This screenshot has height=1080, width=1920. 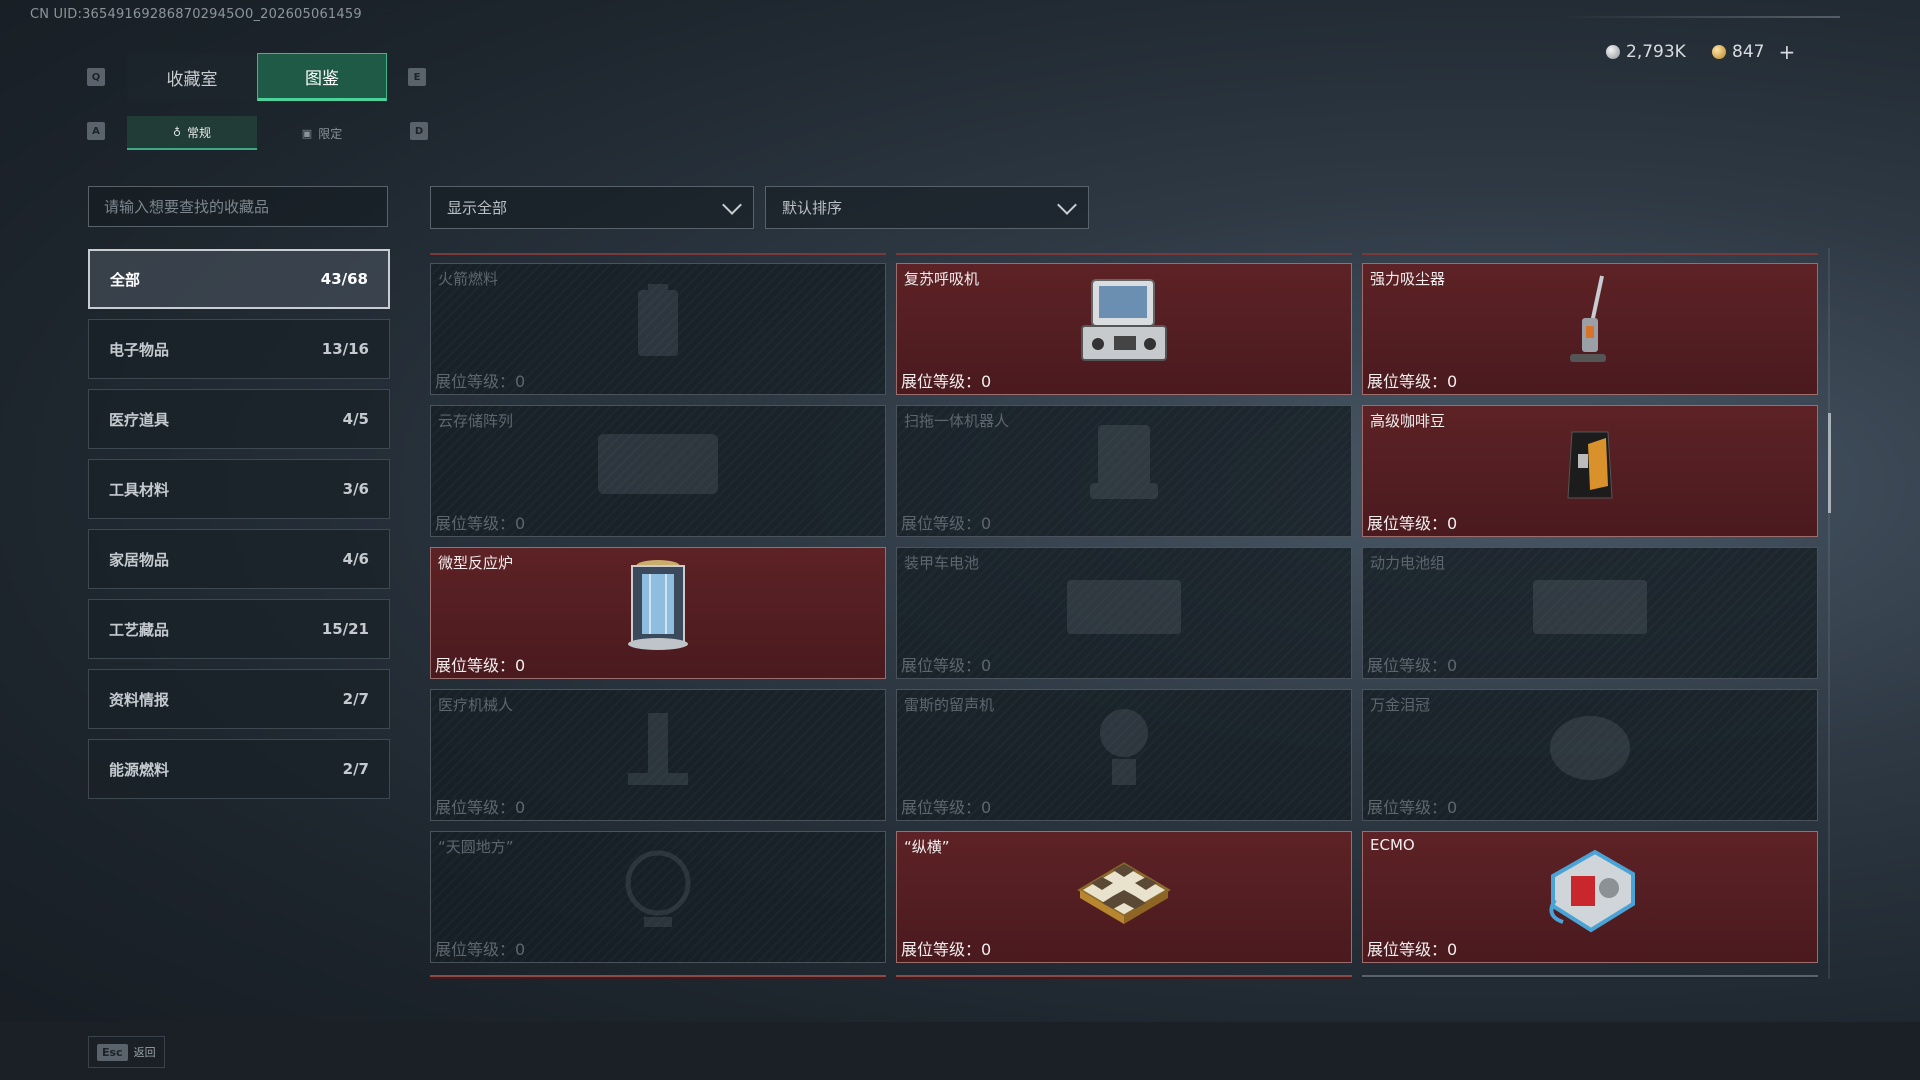 I want to click on category-tools: 工具材料 3/6, so click(x=239, y=489).